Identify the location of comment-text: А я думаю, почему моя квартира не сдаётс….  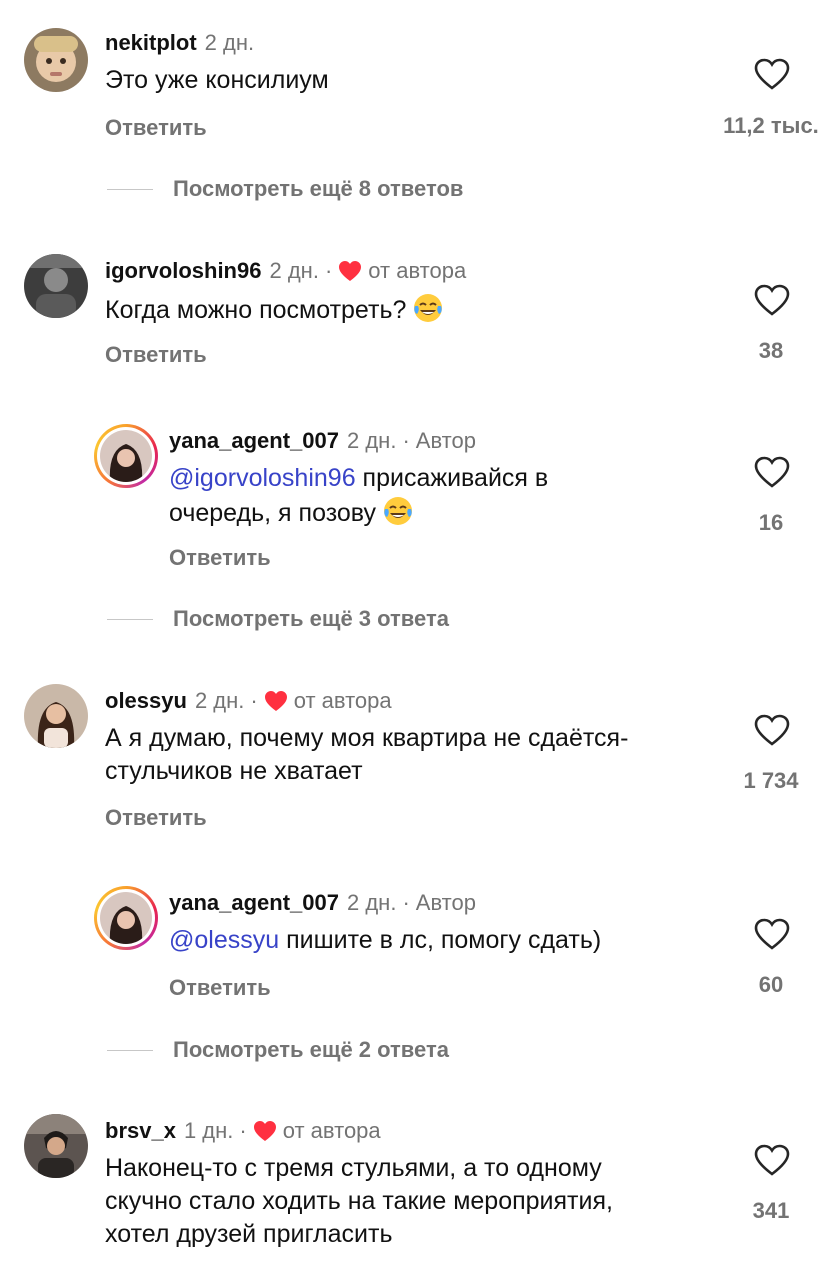
(415, 755).